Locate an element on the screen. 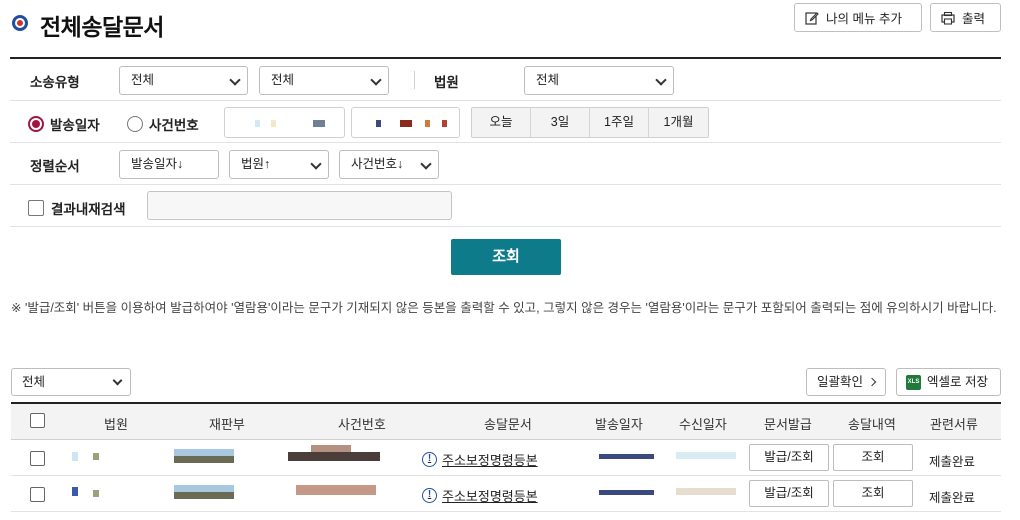  court-value: 전체 is located at coordinates (548, 80).